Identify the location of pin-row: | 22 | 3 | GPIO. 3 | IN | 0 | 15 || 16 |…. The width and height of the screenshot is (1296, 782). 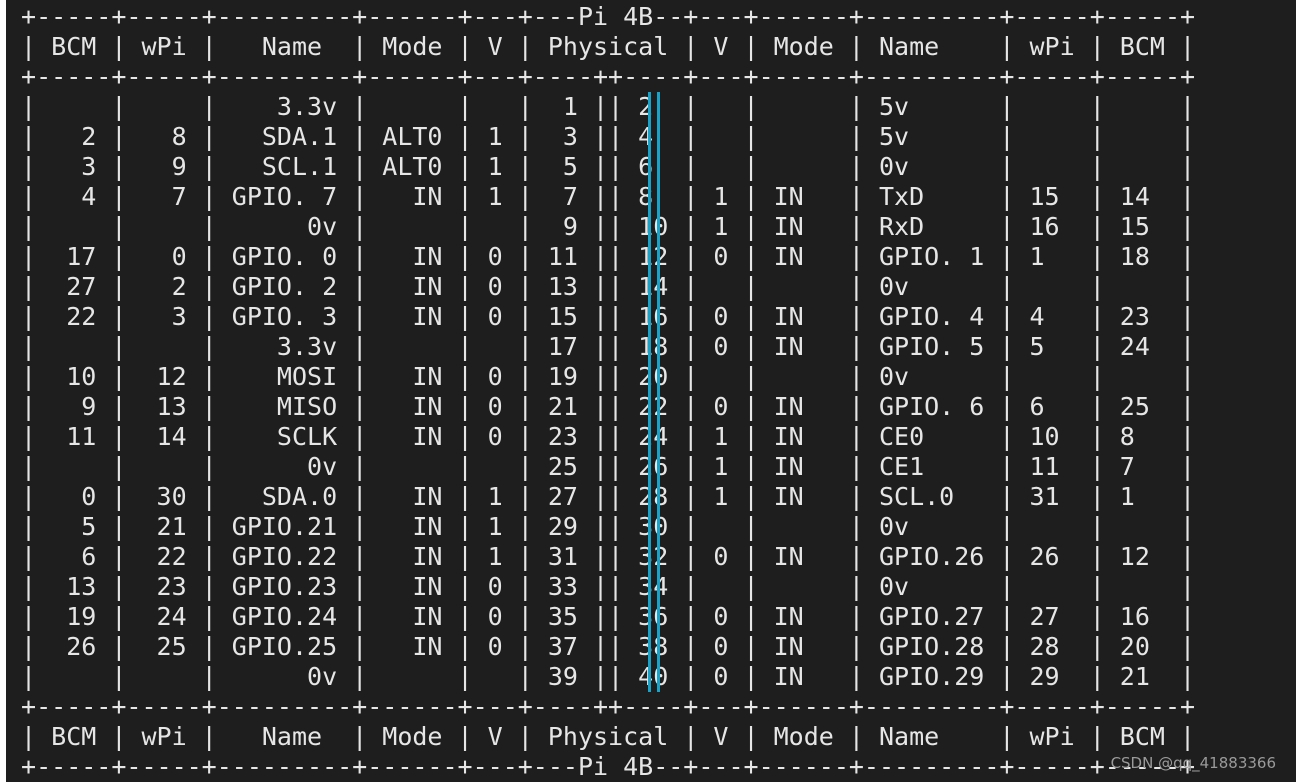
(601, 316).